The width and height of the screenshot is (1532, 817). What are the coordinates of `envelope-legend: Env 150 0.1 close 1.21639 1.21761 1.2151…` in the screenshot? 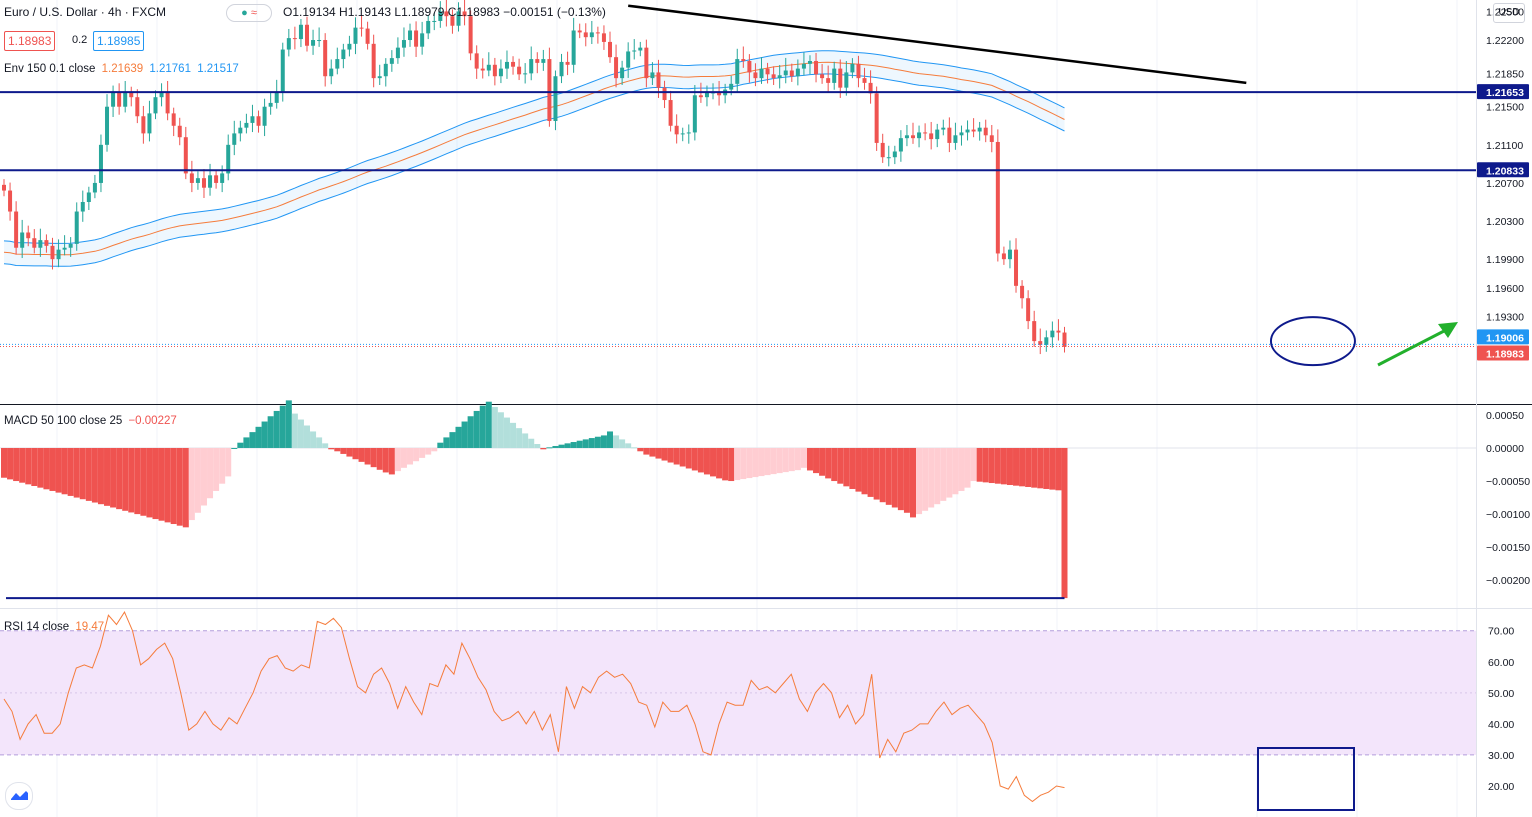 It's located at (121, 69).